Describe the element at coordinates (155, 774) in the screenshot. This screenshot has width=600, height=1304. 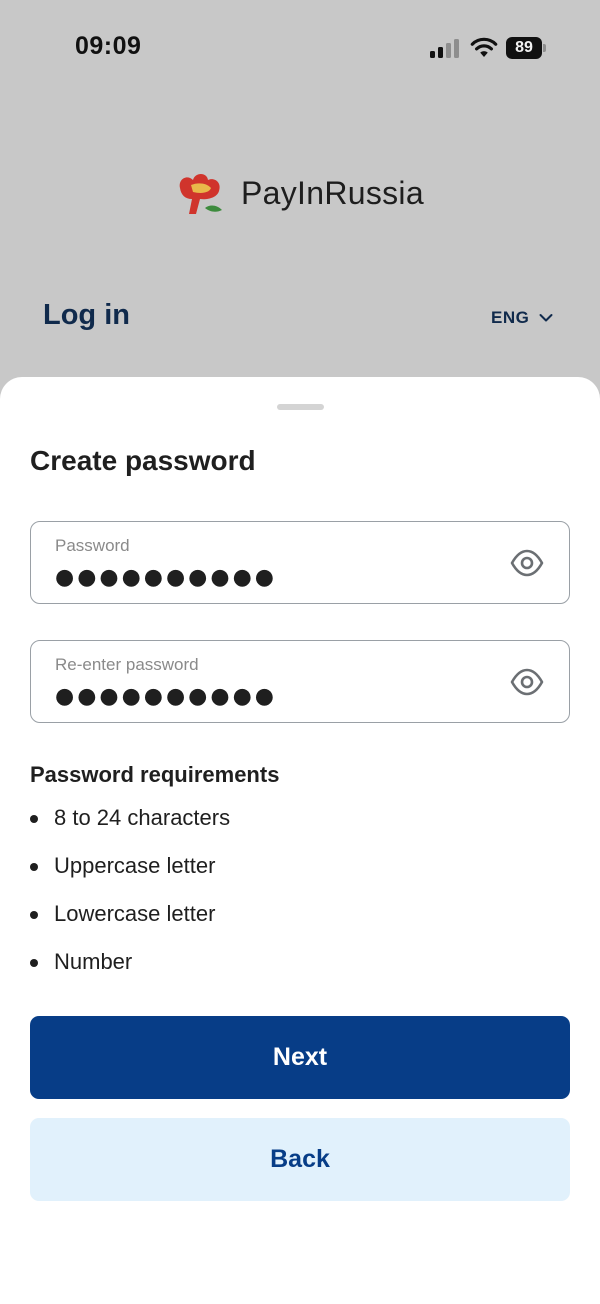
I see `requirements-title: Password requirements` at that location.